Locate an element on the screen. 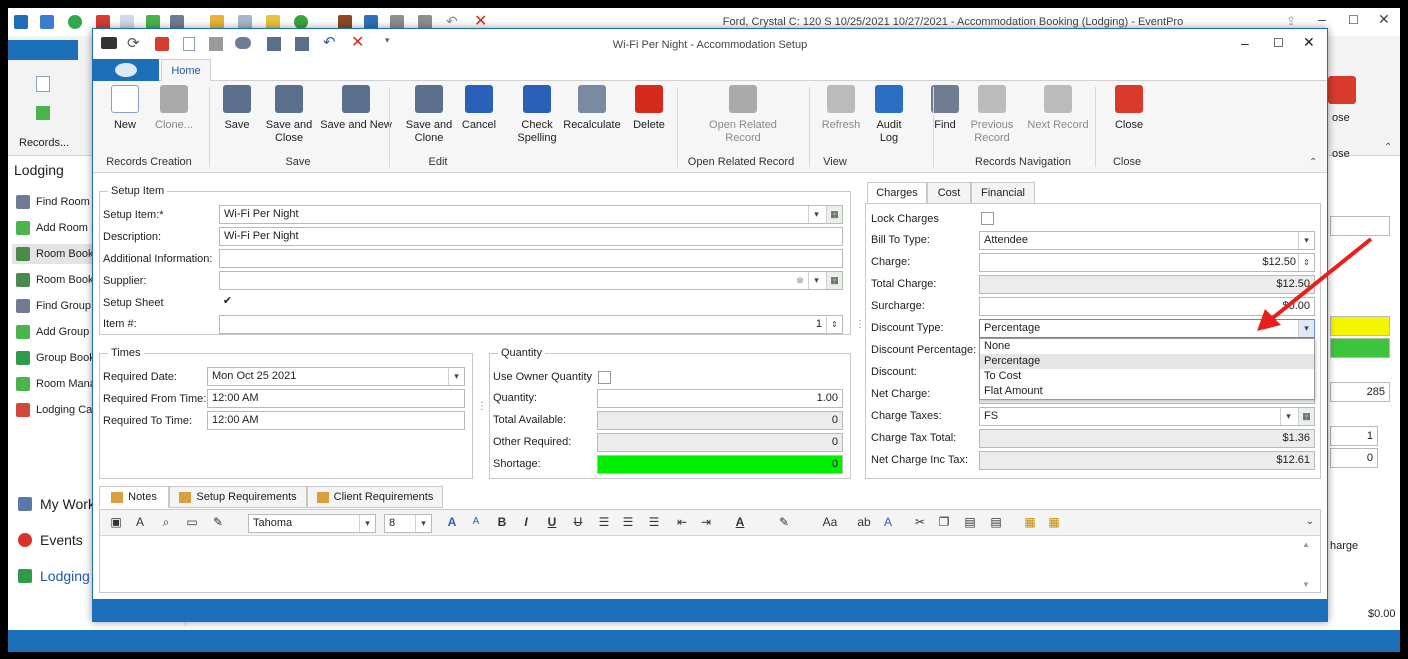 The image size is (1408, 659). nav-item: Add Room B is located at coordinates (57, 228).